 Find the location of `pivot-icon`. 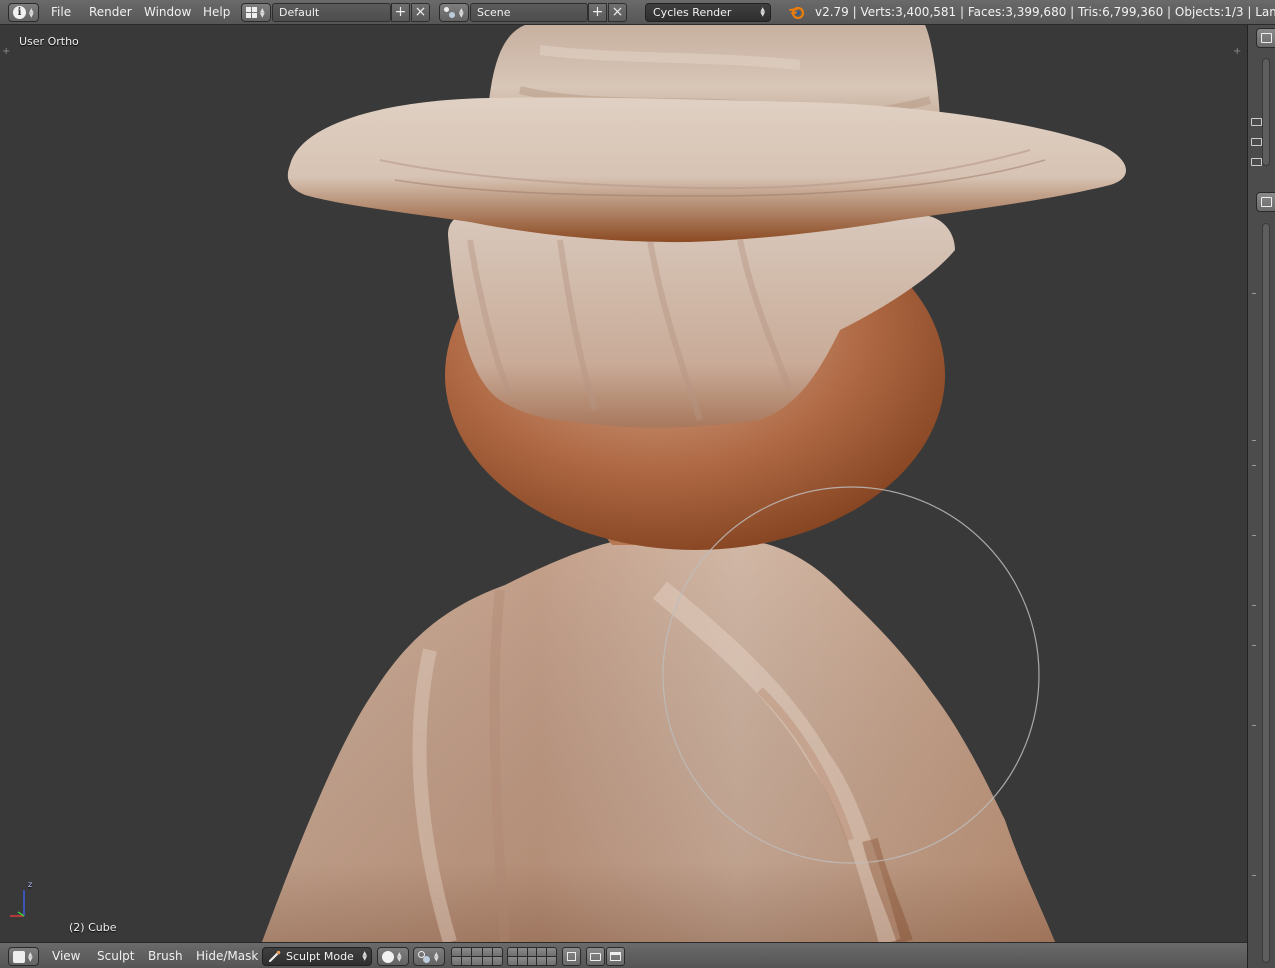

pivot-icon is located at coordinates (424, 956).